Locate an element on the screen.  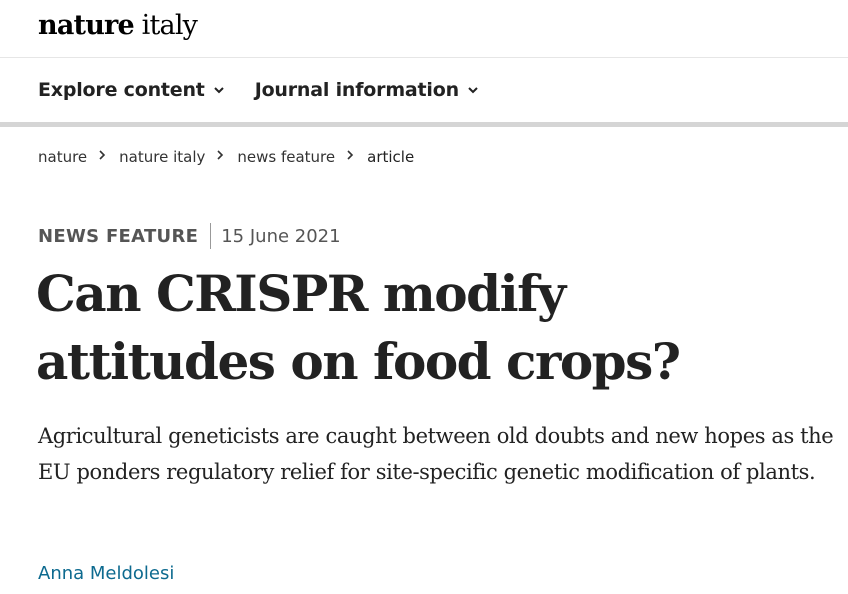
article-title-line2: attitudes on food crops? is located at coordinates (358, 361).